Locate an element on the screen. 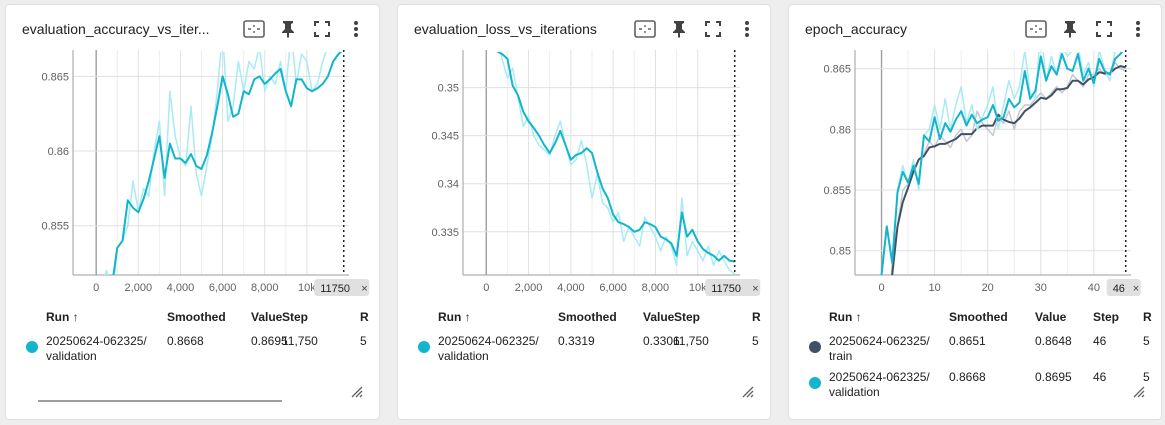  x-tick-label: 20 is located at coordinates (988, 288).